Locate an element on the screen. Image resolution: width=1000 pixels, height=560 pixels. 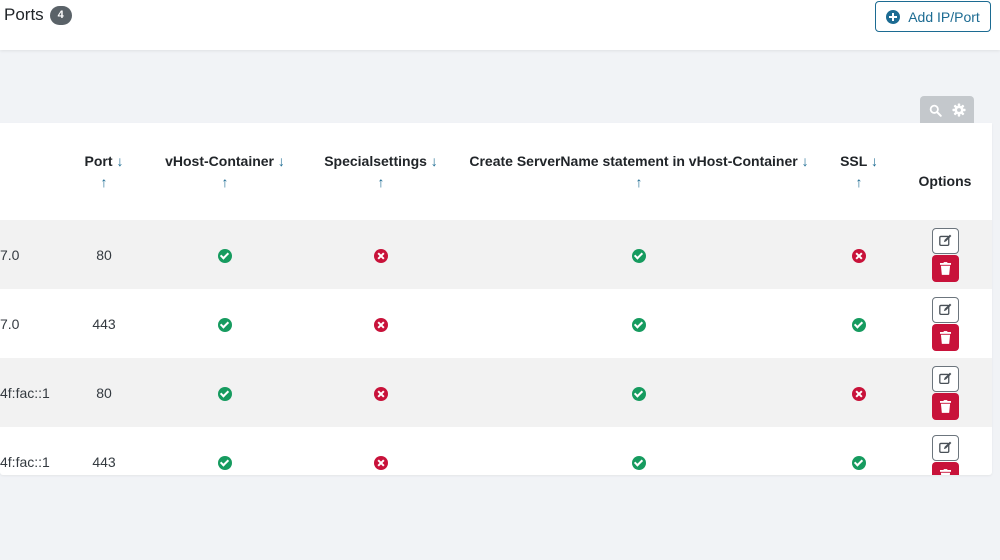
page-title: Ports 4 is located at coordinates (38, 15).